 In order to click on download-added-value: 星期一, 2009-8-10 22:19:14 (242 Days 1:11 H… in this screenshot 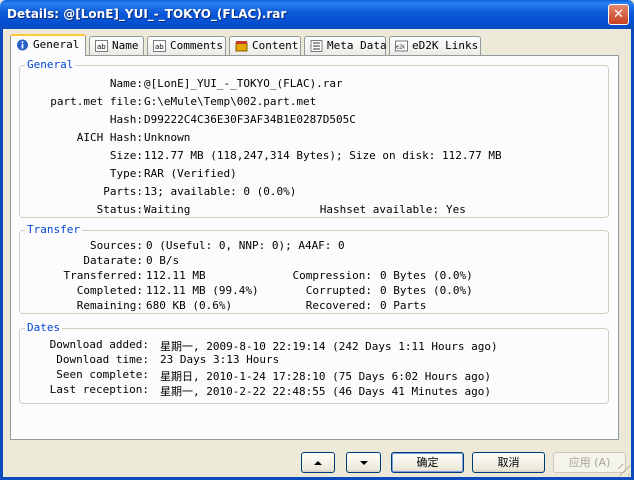, I will do `click(329, 346)`.